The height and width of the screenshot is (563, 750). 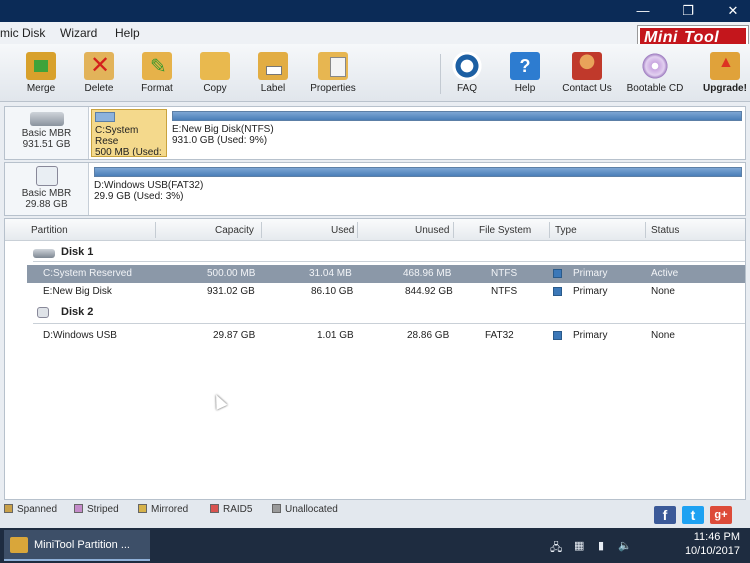 What do you see at coordinates (215, 66) in the screenshot?
I see `copy-icon` at bounding box center [215, 66].